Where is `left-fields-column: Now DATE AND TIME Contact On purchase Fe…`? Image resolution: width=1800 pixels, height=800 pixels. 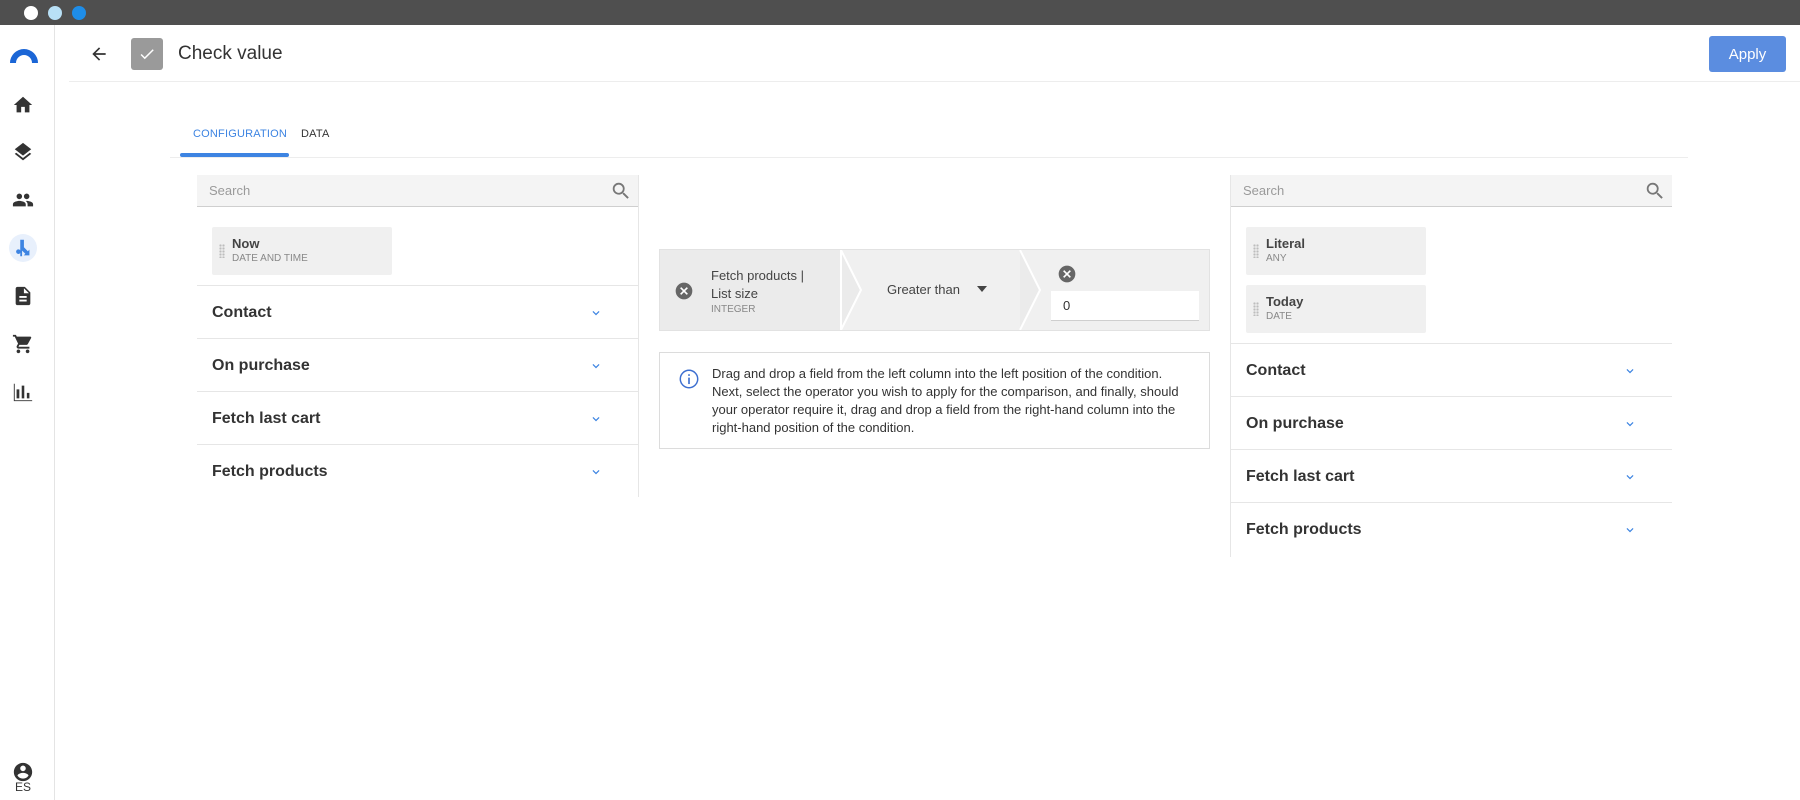
left-fields-column: Now DATE AND TIME Contact On purchase Fe… is located at coordinates (418, 336).